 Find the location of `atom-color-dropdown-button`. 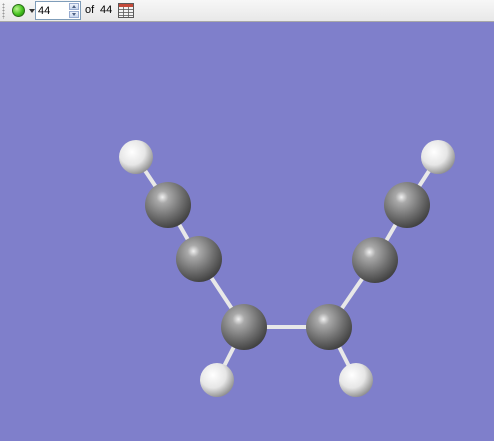

atom-color-dropdown-button is located at coordinates (23, 11).